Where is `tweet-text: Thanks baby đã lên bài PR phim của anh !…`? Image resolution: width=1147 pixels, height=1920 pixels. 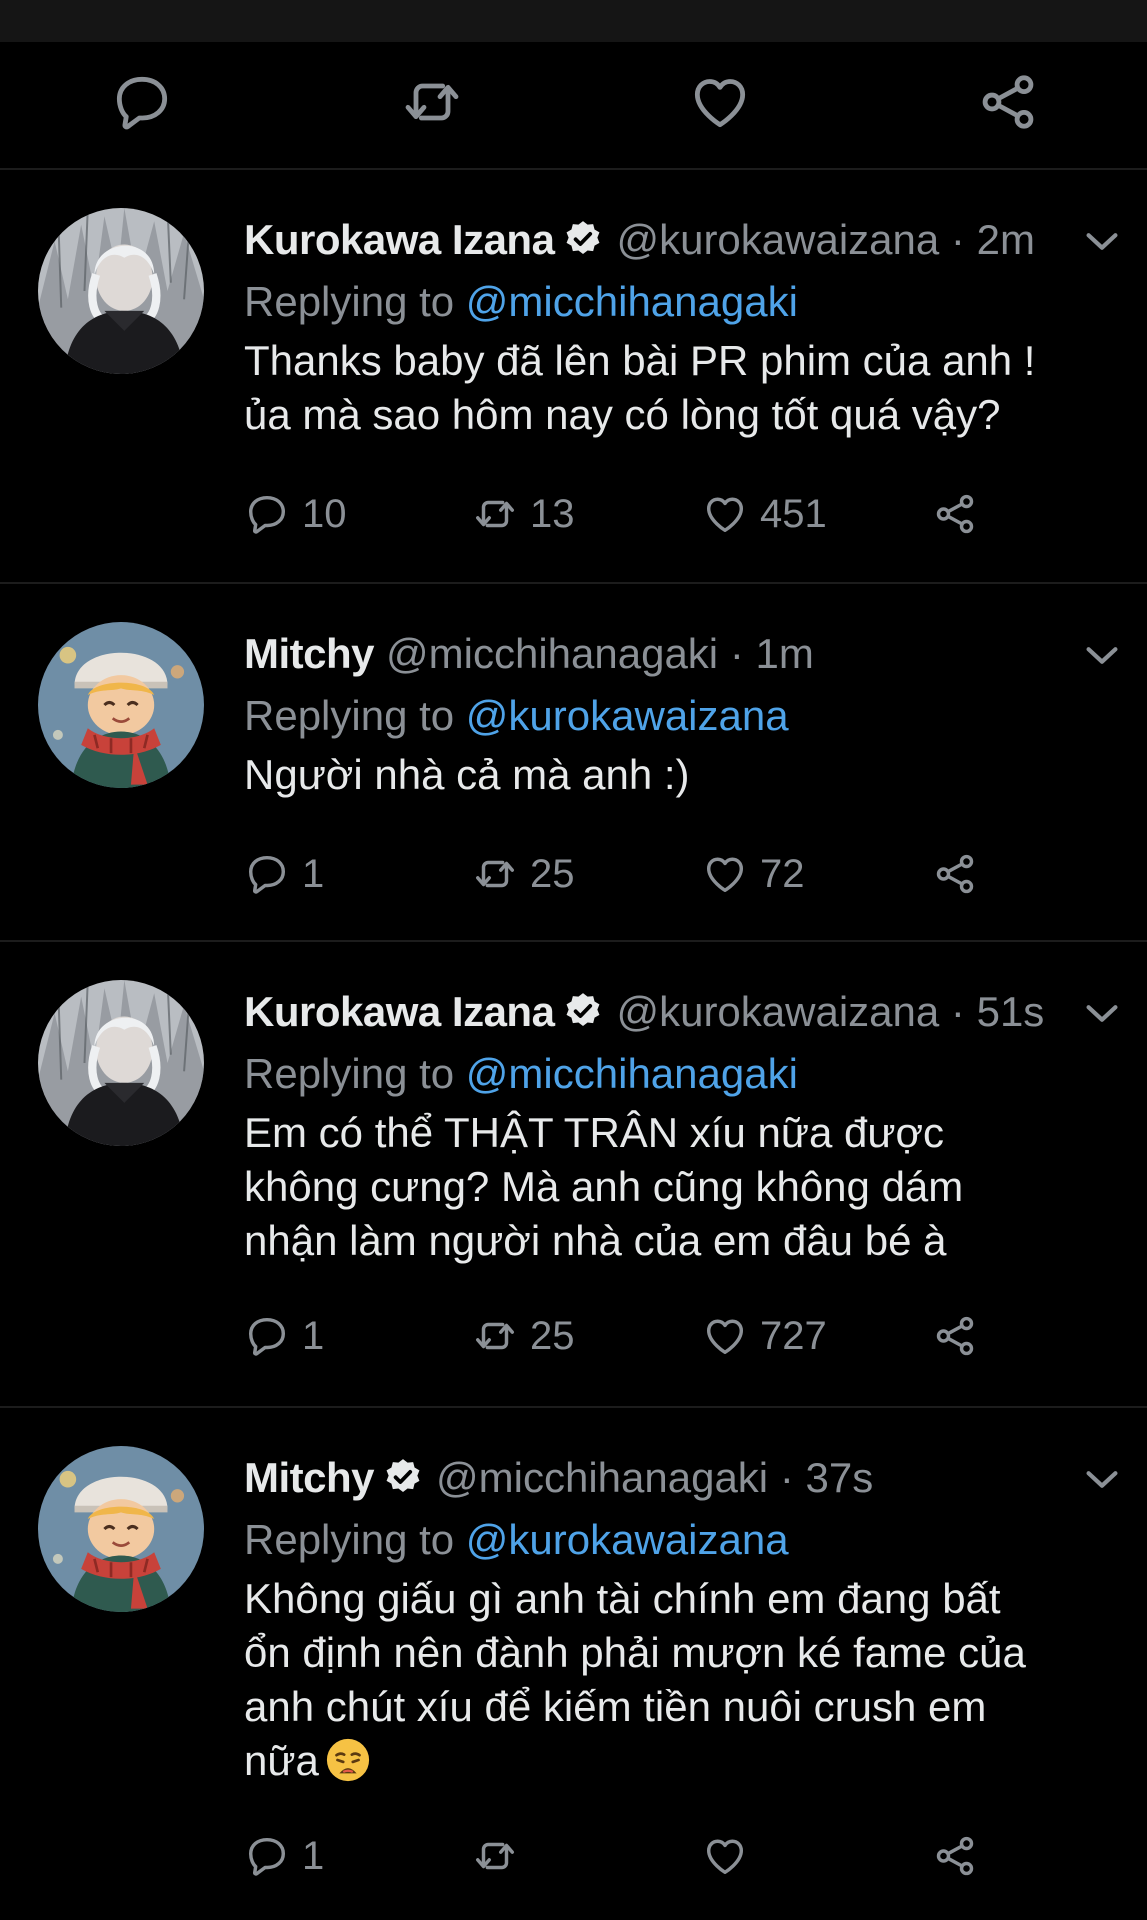
tweet-text: Thanks baby đã lên bài PR phim của anh !… is located at coordinates (684, 388).